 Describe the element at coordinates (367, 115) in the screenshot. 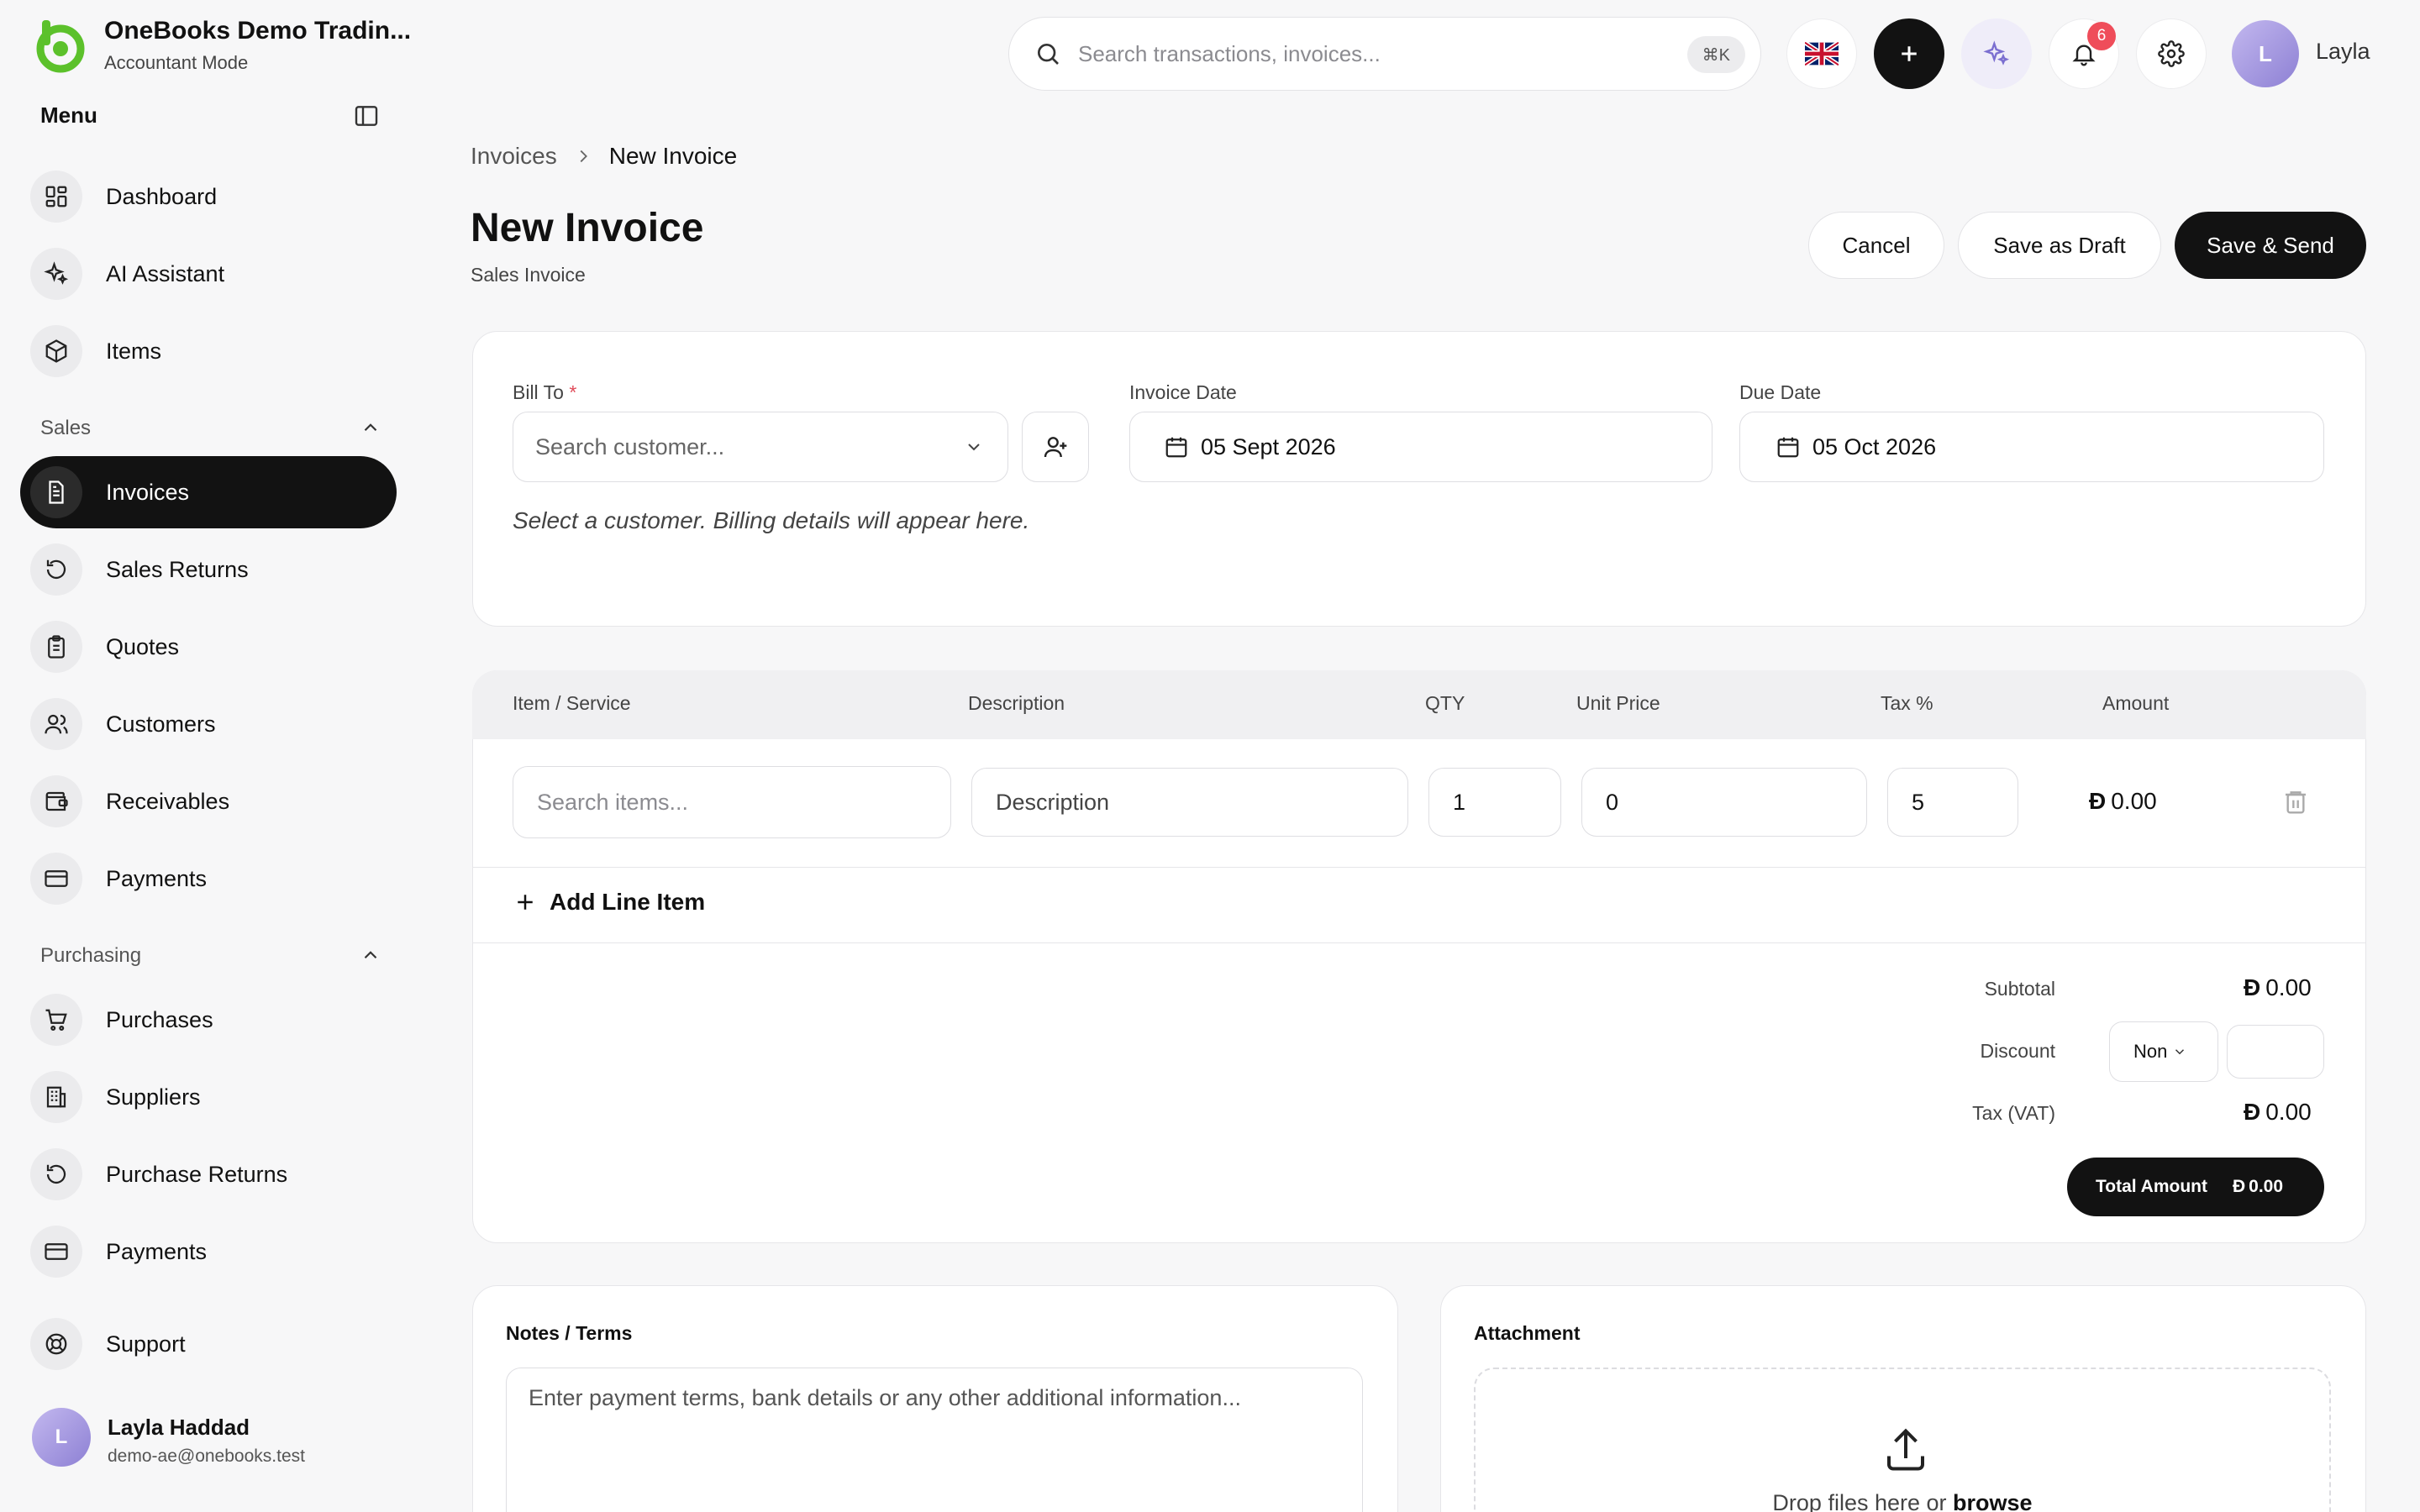

I see `sidebar-collapse-icon` at that location.